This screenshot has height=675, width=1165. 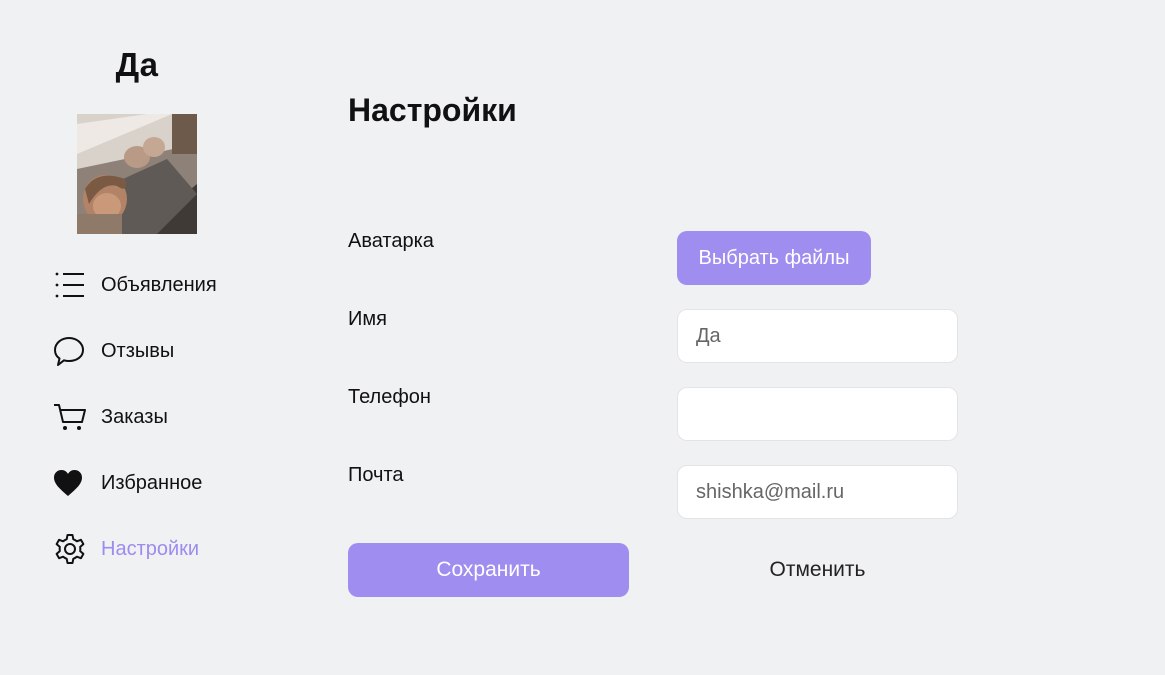 What do you see at coordinates (150, 548) in the screenshot?
I see `sidebar-item-label: Настройки` at bounding box center [150, 548].